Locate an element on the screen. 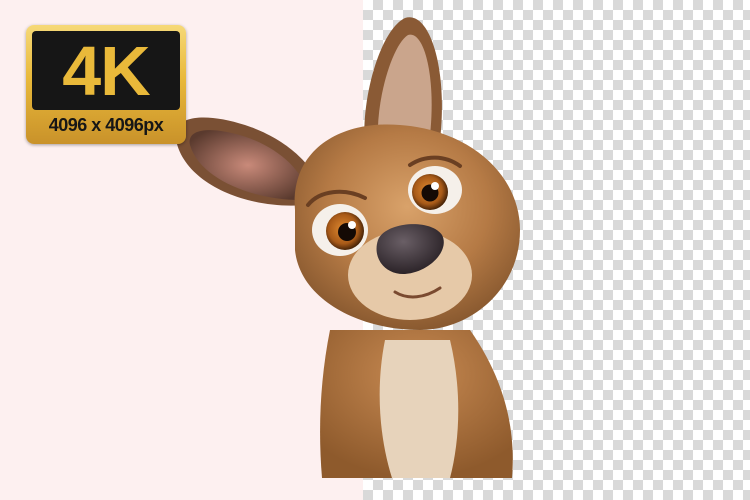  badge-subtitle: 4096 x 4096px is located at coordinates (106, 125).